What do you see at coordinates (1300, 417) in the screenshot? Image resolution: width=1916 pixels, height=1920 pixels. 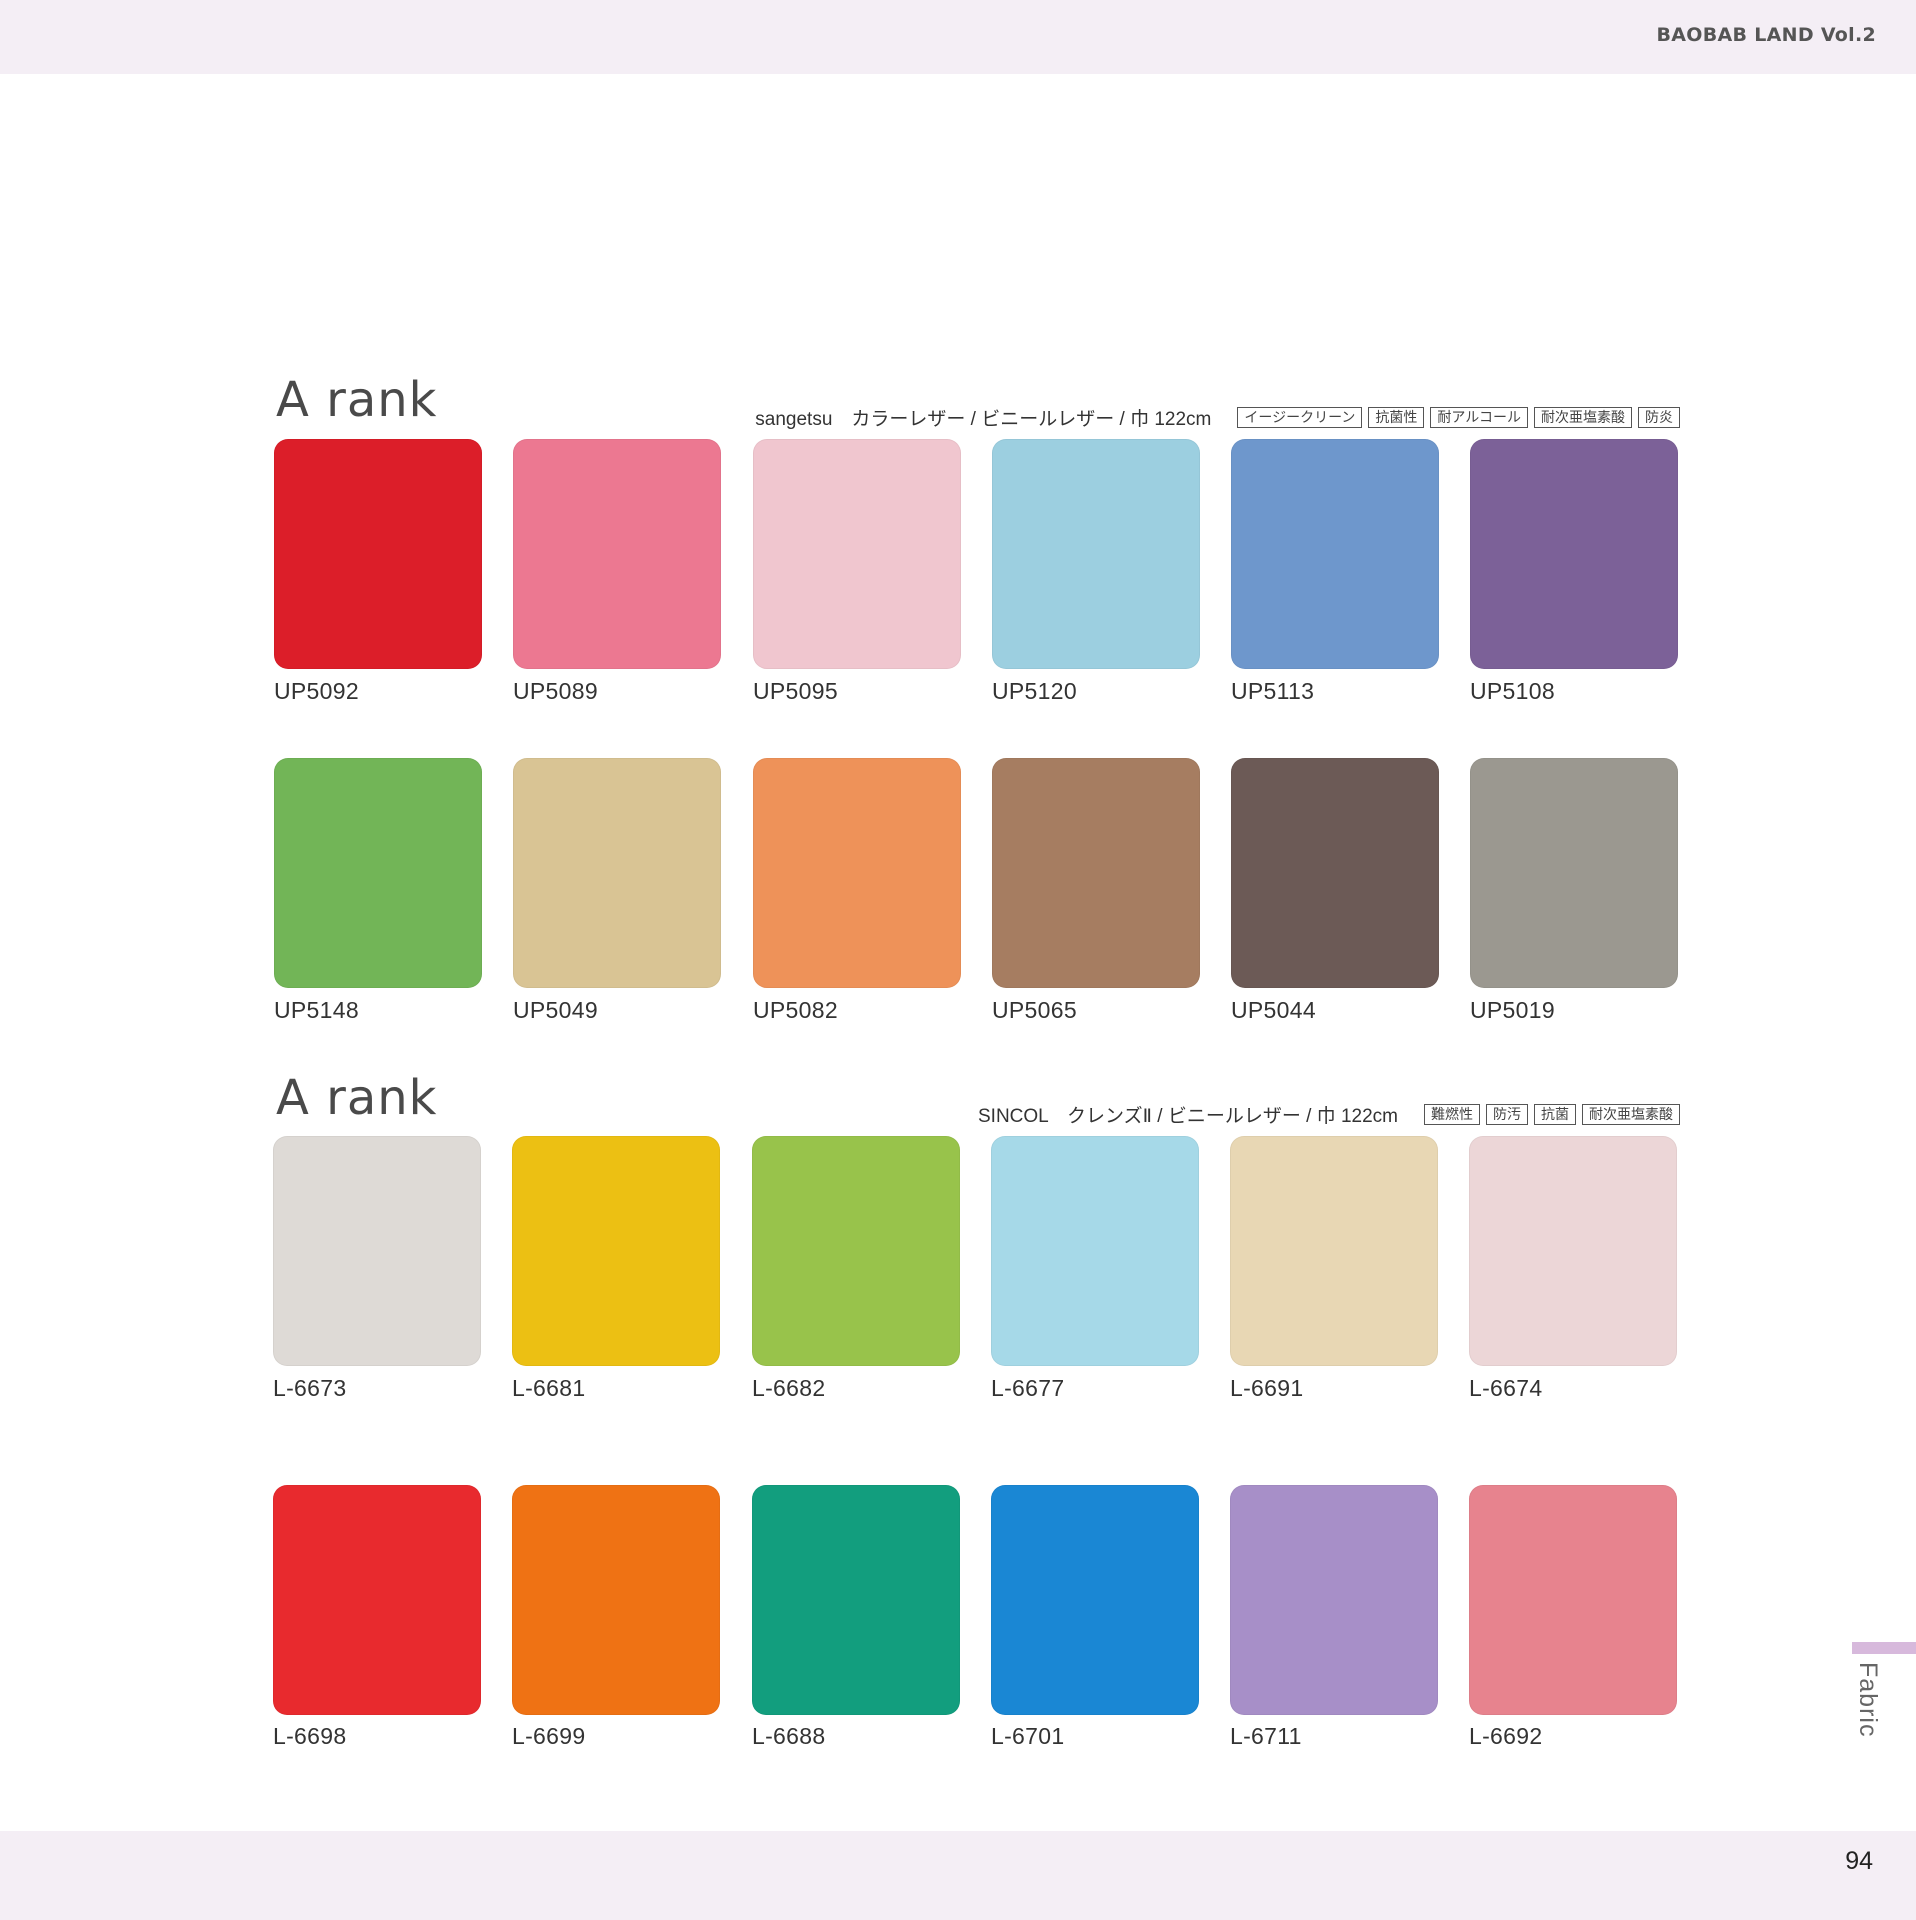 I see `feature-tag: イージークリーン` at bounding box center [1300, 417].